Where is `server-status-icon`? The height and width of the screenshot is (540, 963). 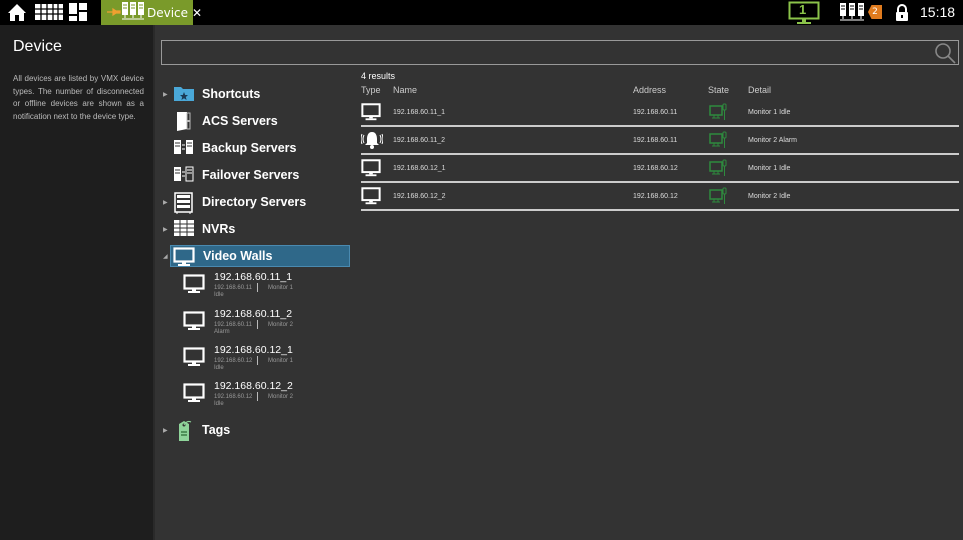
server-status-icon is located at coordinates (852, 14).